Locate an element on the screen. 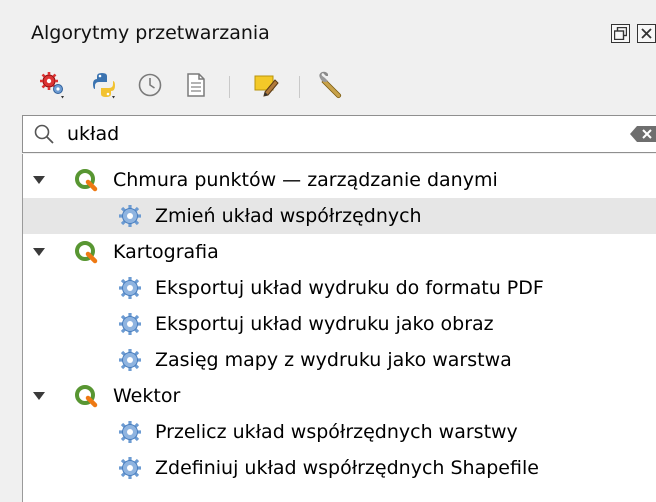 The height and width of the screenshot is (502, 656). python-glyph is located at coordinates (104, 86).